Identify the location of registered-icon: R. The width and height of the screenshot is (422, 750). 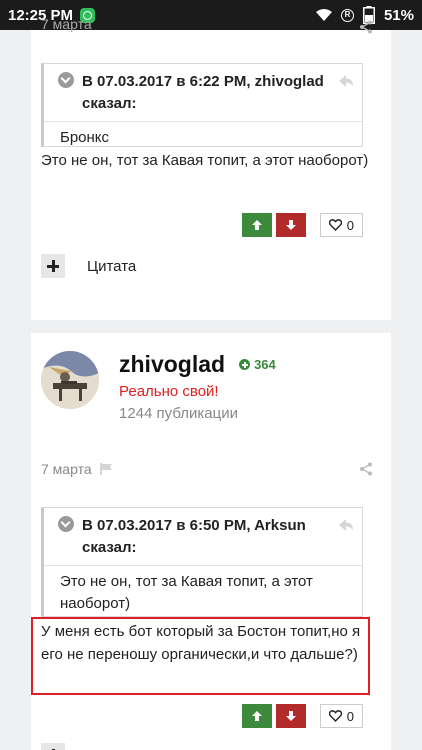
(347, 15).